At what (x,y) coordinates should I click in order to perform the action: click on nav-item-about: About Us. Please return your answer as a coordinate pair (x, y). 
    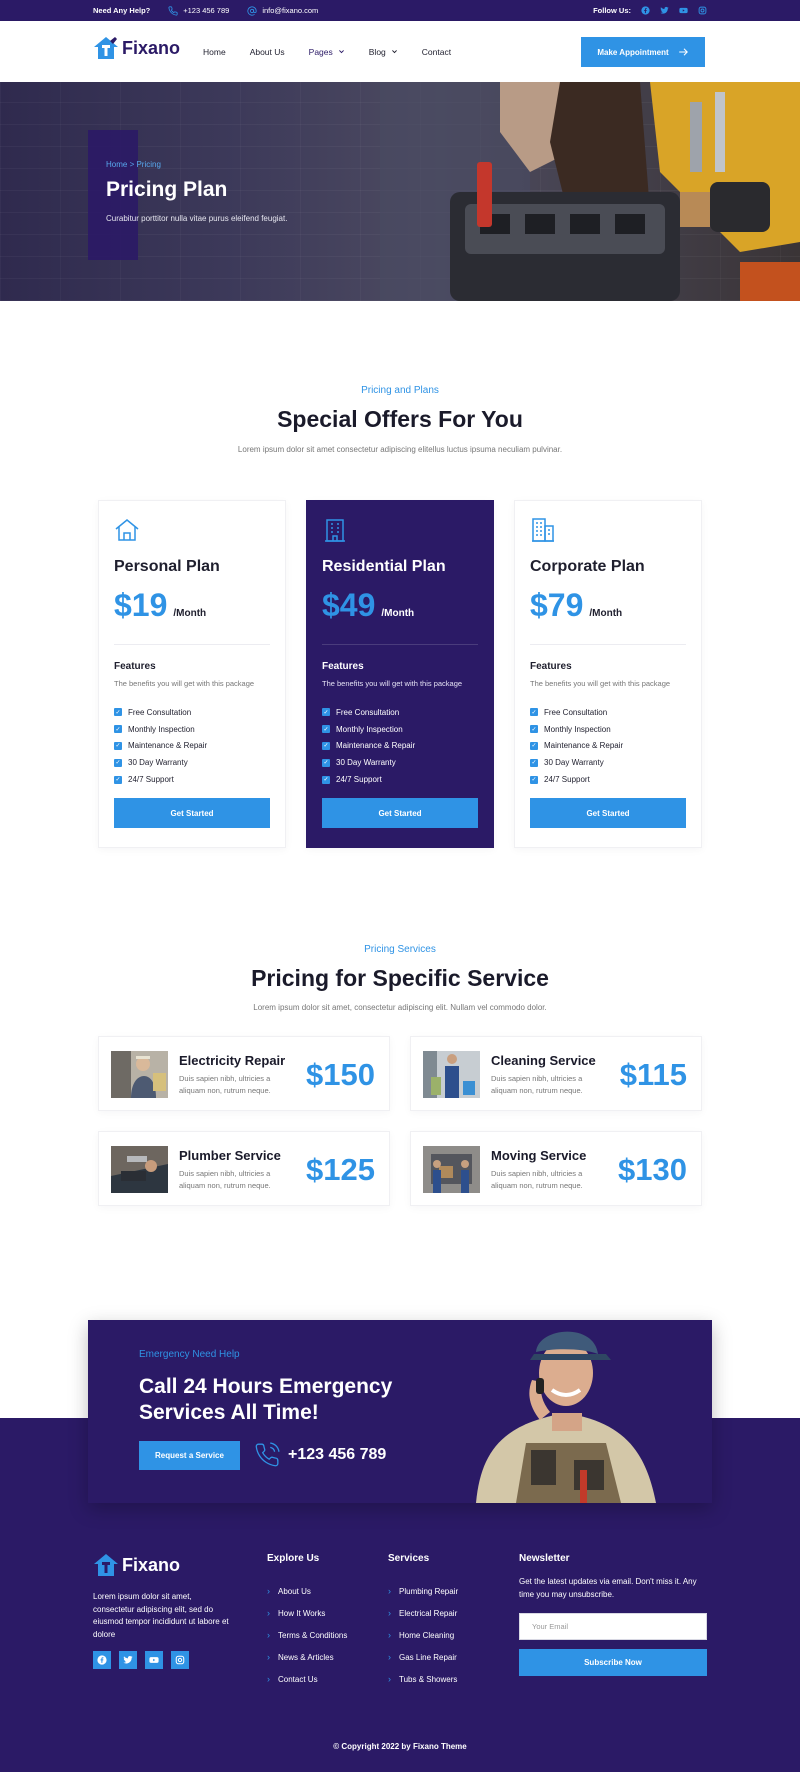
    Looking at the image, I should click on (267, 52).